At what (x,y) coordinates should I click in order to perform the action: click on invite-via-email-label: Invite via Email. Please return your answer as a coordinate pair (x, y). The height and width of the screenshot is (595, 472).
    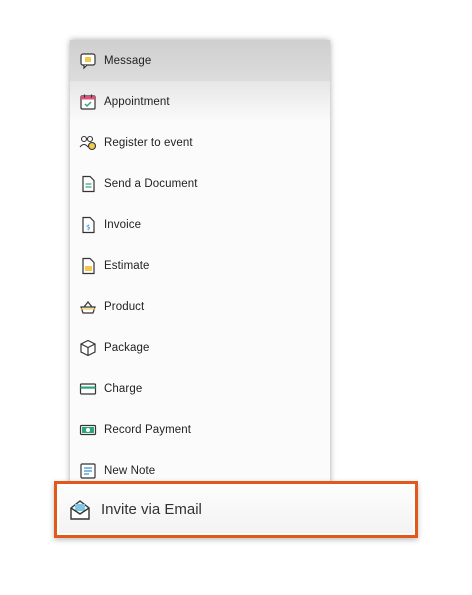
    Looking at the image, I should click on (151, 509).